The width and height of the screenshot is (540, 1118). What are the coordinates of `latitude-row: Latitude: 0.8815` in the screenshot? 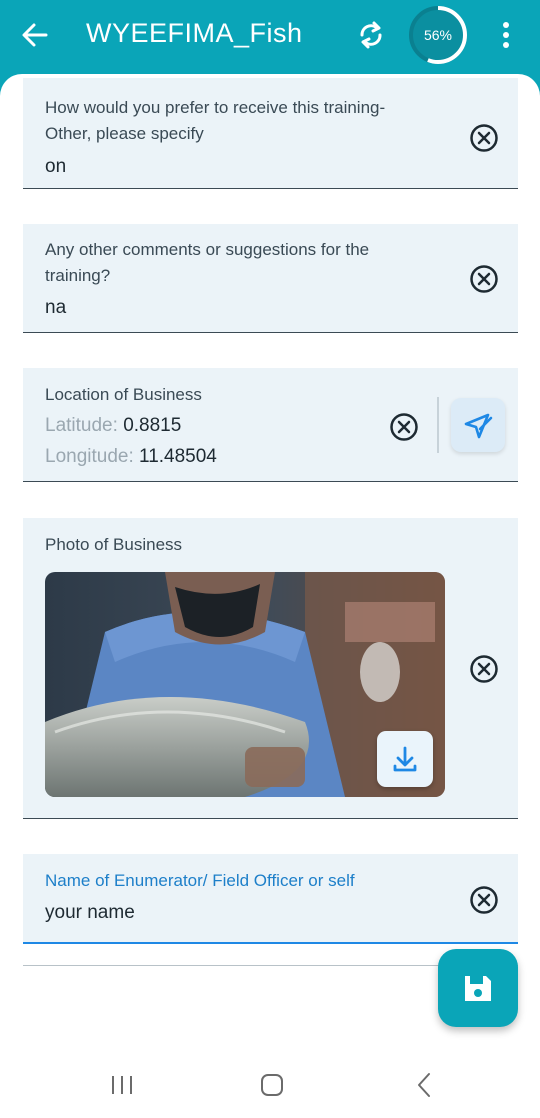 It's located at (113, 426).